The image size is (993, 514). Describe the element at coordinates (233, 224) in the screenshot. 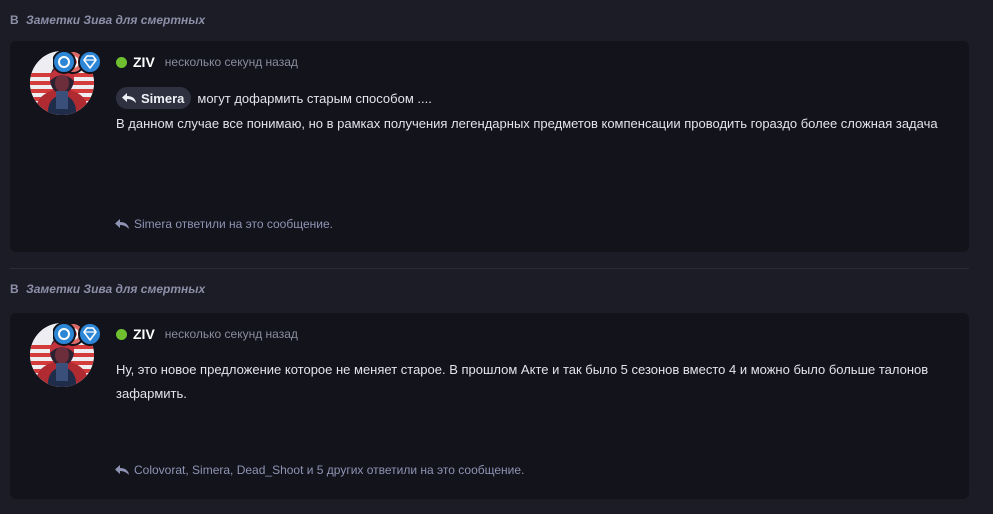

I see `replies-text: Simera ответили на это сообщение.` at that location.